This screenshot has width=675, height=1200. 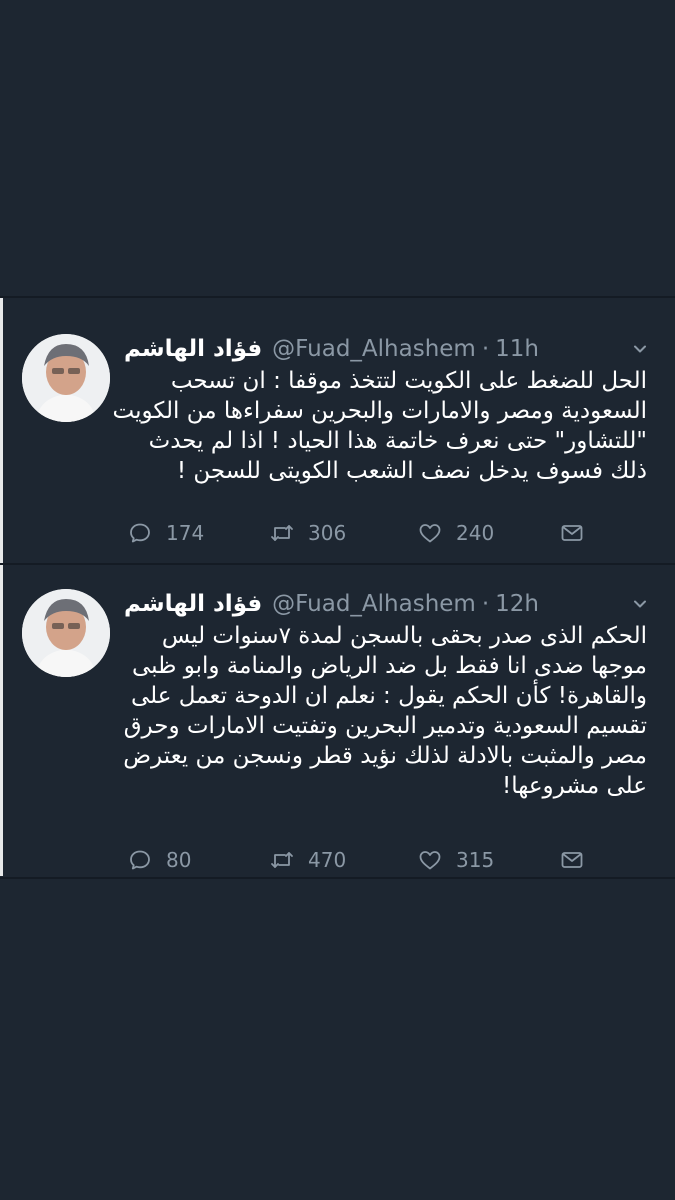 What do you see at coordinates (337, 878) in the screenshot?
I see `bottom-divider` at bounding box center [337, 878].